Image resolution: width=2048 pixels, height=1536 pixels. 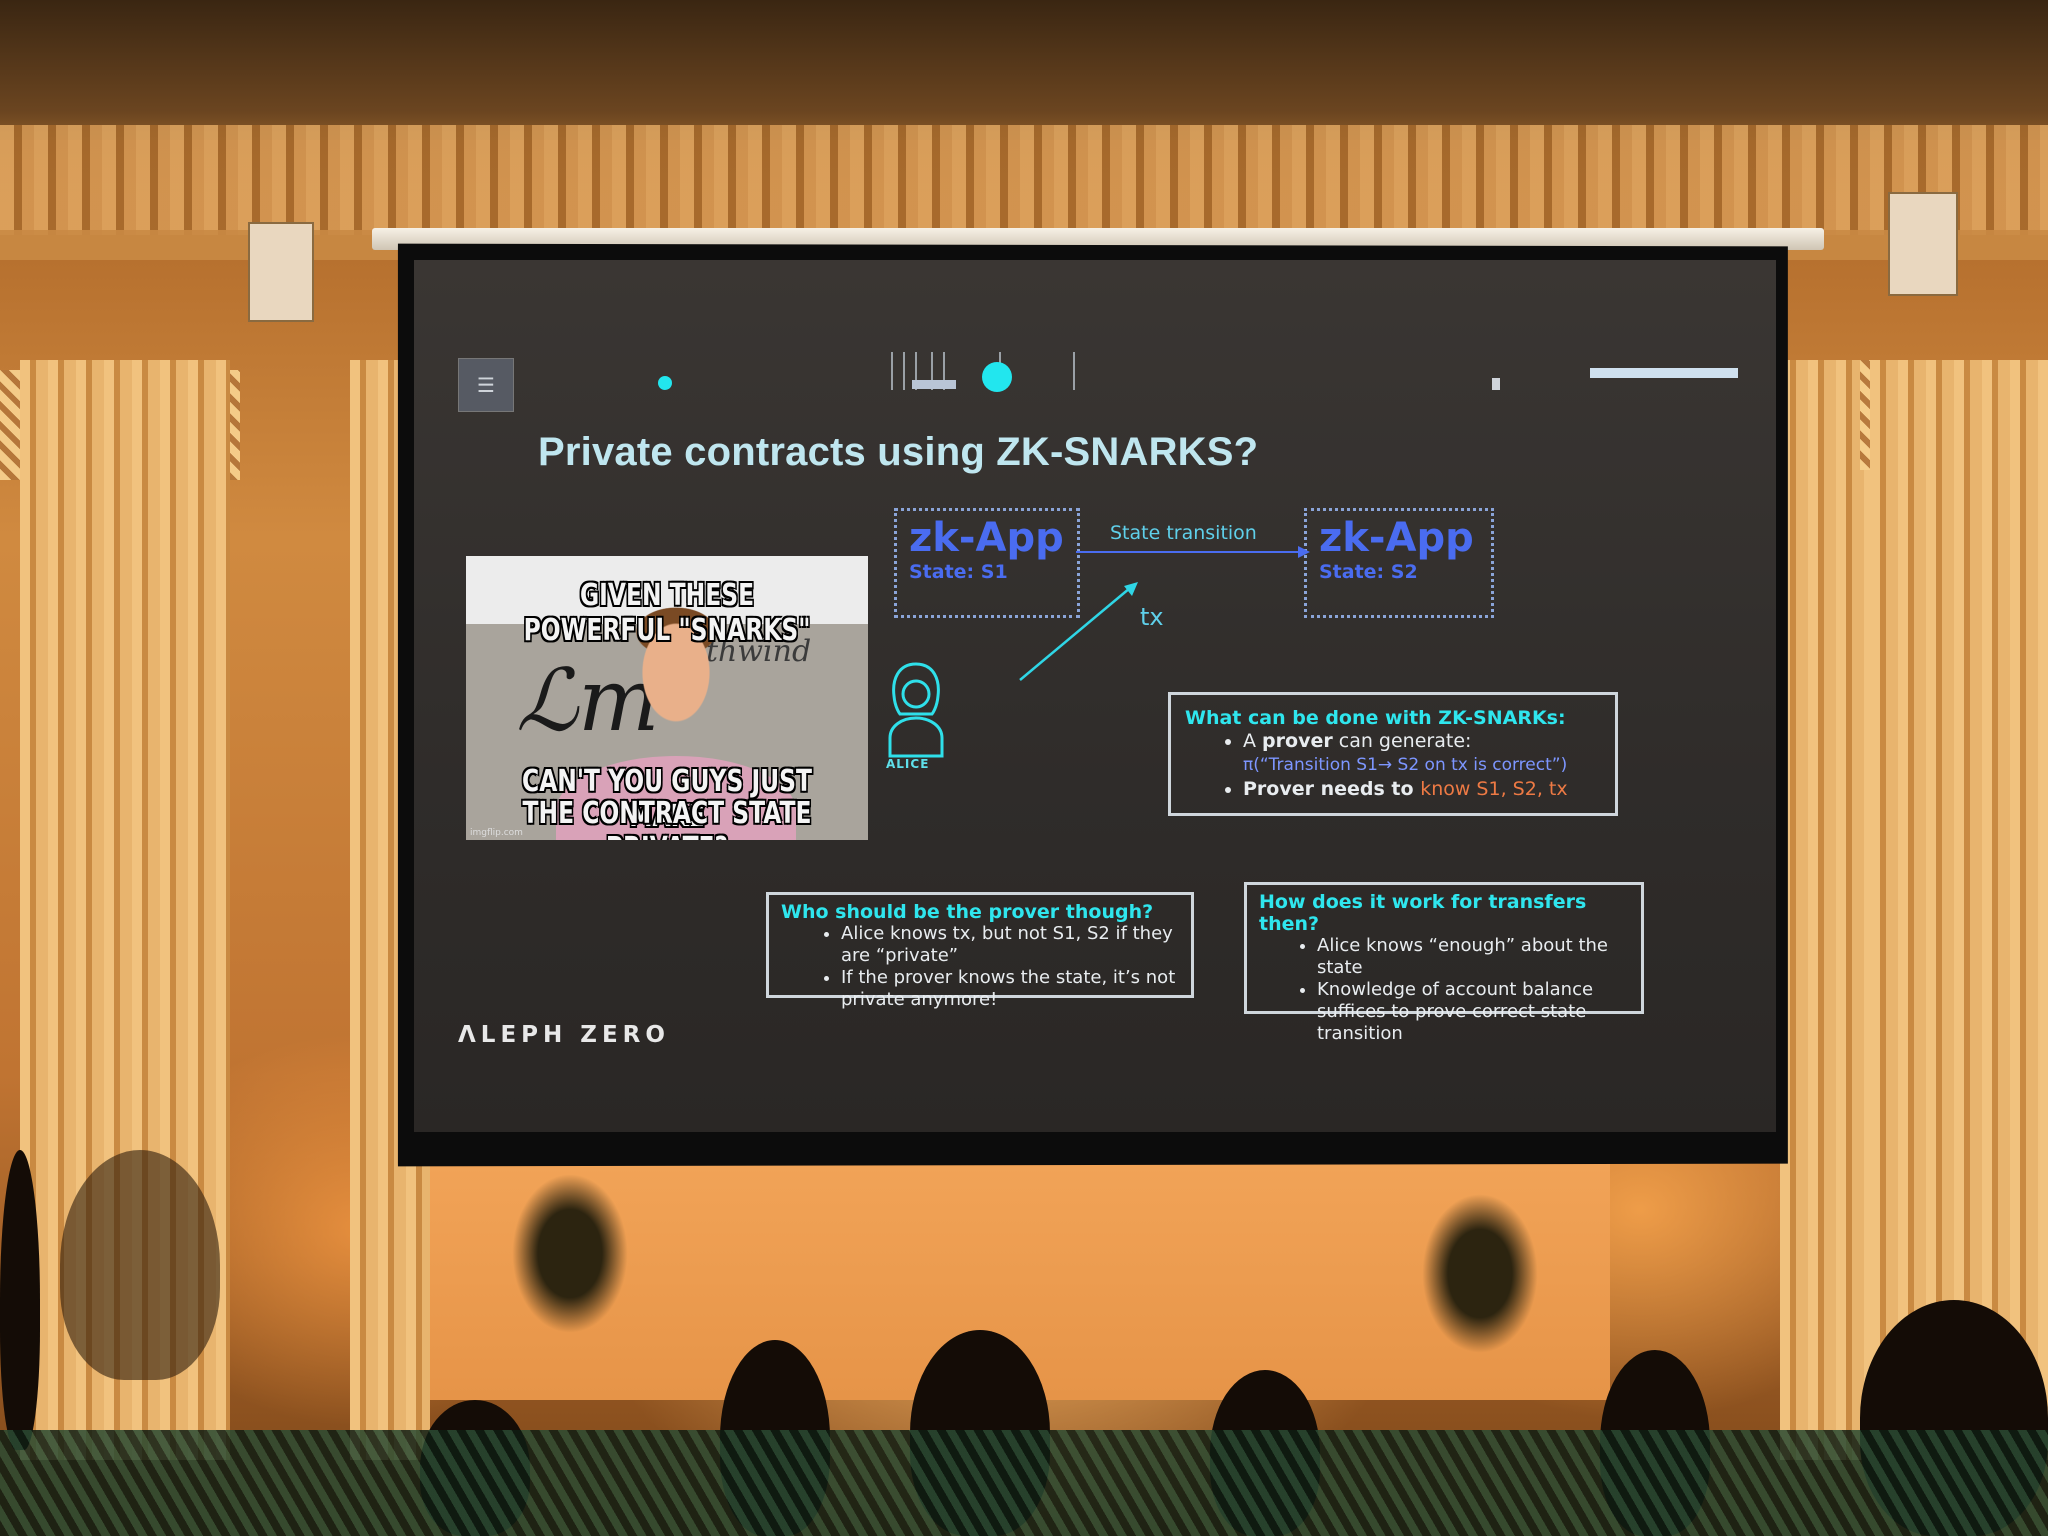 What do you see at coordinates (1480, 1285) in the screenshot?
I see `potted-palm-right` at bounding box center [1480, 1285].